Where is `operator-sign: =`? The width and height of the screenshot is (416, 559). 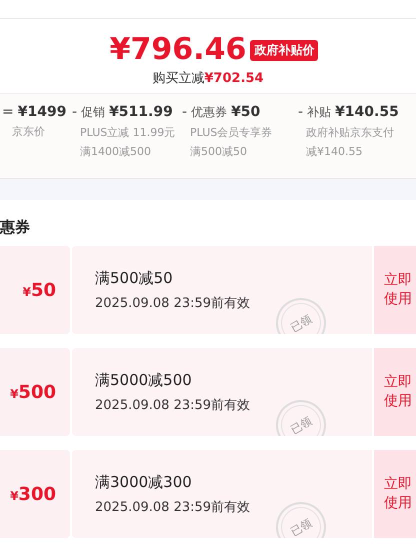
operator-sign: = is located at coordinates (7, 112).